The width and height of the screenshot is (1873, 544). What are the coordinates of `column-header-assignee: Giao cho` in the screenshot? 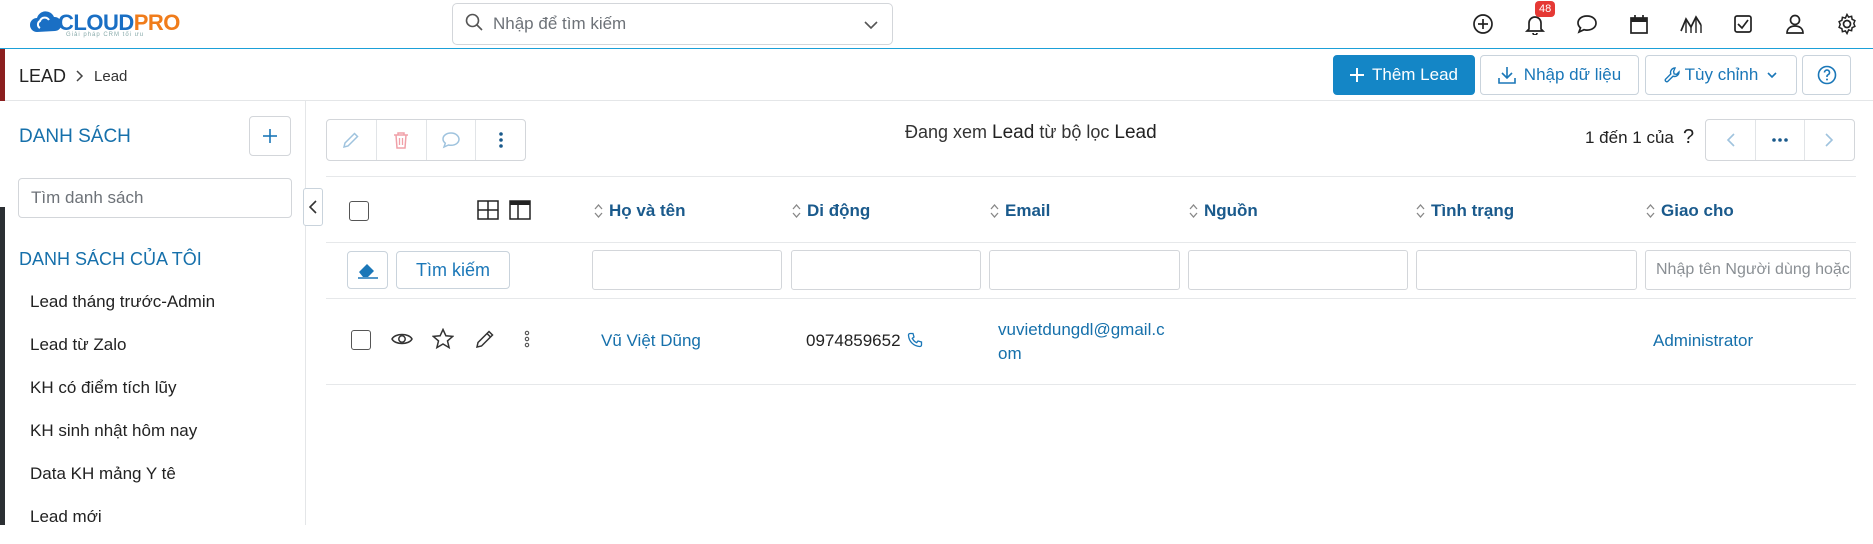 It's located at (1690, 211).